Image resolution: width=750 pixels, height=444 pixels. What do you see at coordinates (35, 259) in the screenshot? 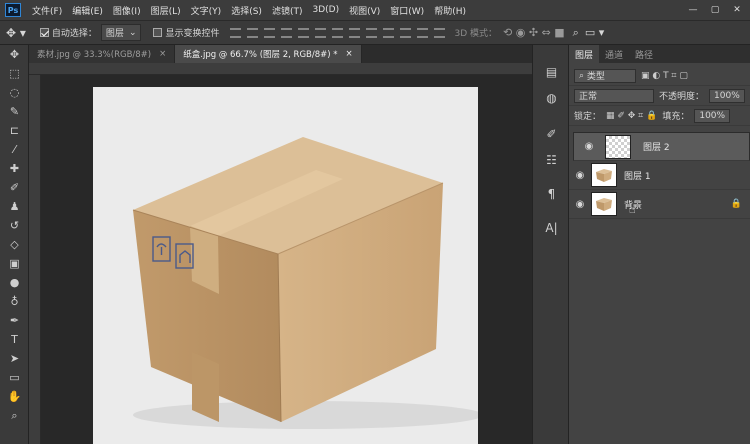
I see `vertical-ruler` at bounding box center [35, 259].